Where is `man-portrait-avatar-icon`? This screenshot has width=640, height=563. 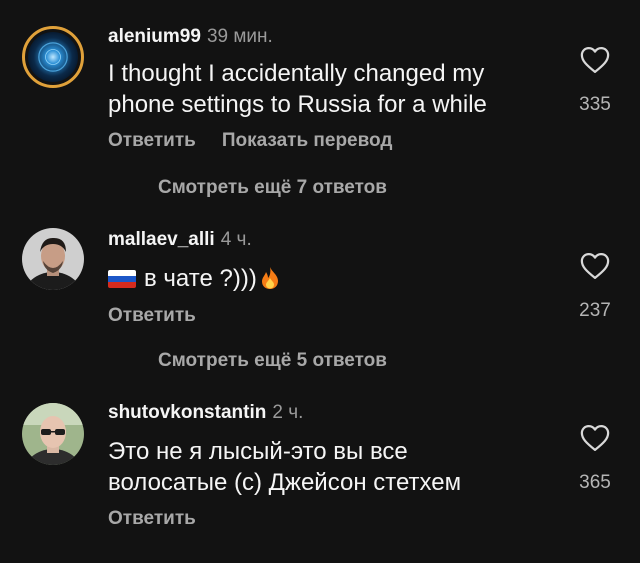
man-portrait-avatar-icon is located at coordinates (53, 259).